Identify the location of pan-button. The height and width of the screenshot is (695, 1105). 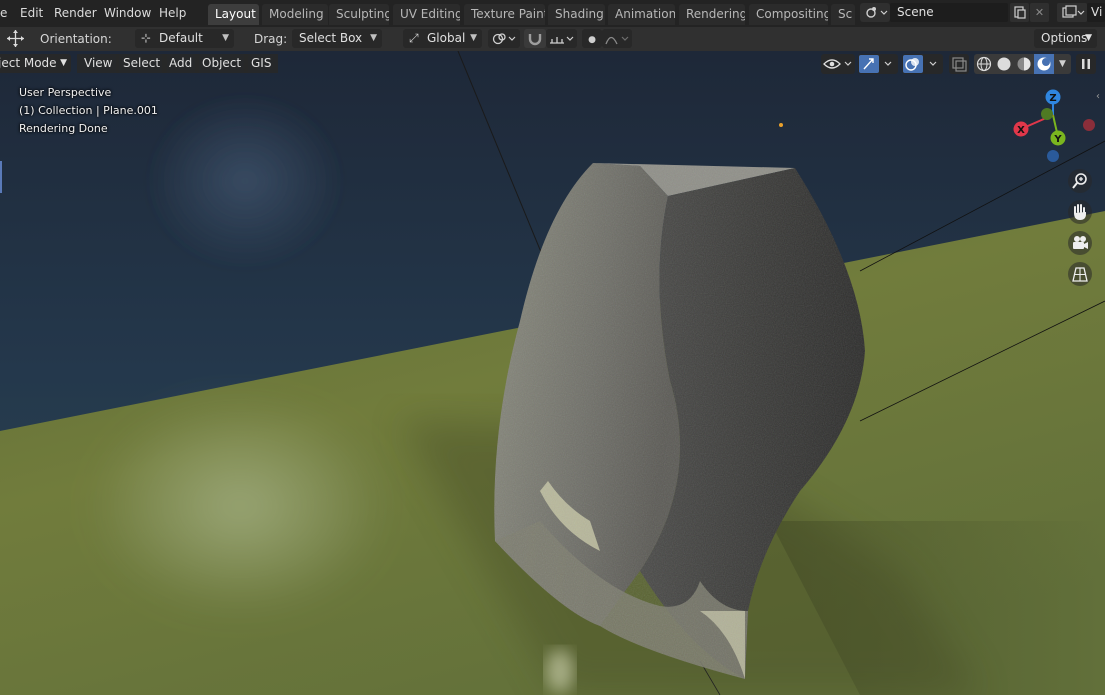
(1080, 212).